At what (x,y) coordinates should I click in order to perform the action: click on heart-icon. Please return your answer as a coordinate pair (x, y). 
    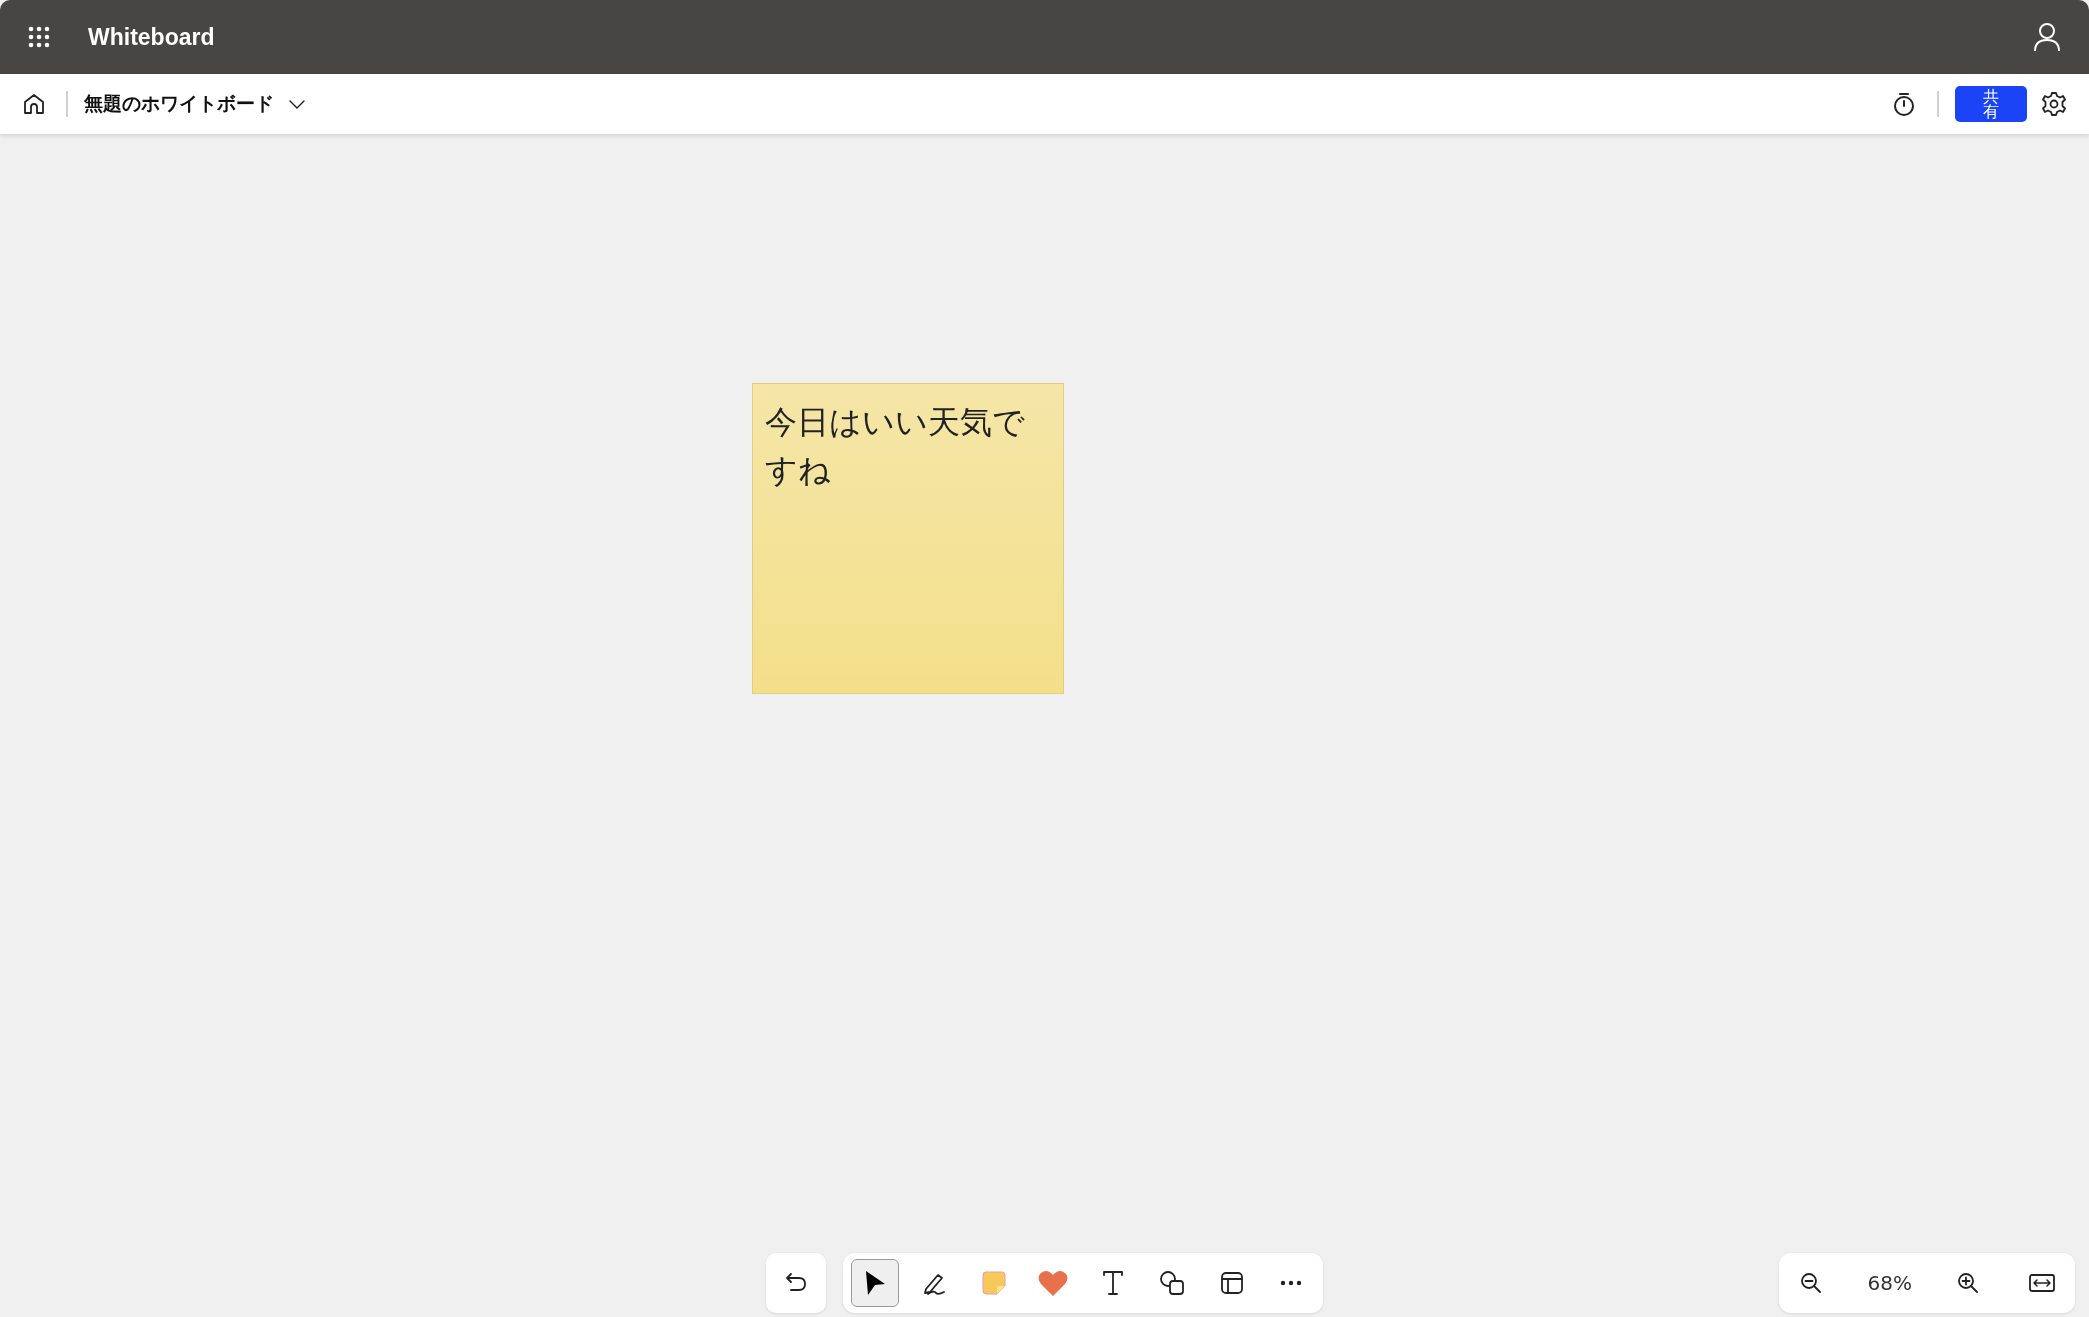
    Looking at the image, I should click on (1053, 1283).